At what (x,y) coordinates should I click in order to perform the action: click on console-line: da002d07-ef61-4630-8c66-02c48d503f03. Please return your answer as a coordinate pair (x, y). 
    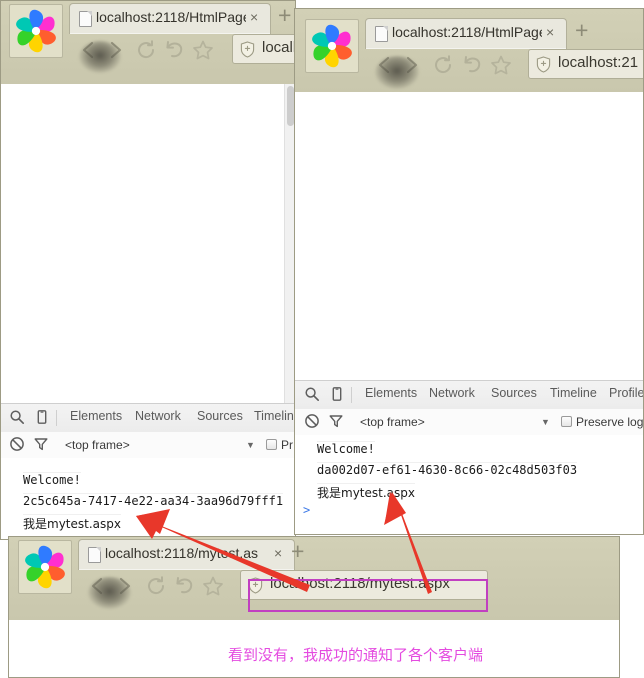
    Looking at the image, I should click on (447, 469).